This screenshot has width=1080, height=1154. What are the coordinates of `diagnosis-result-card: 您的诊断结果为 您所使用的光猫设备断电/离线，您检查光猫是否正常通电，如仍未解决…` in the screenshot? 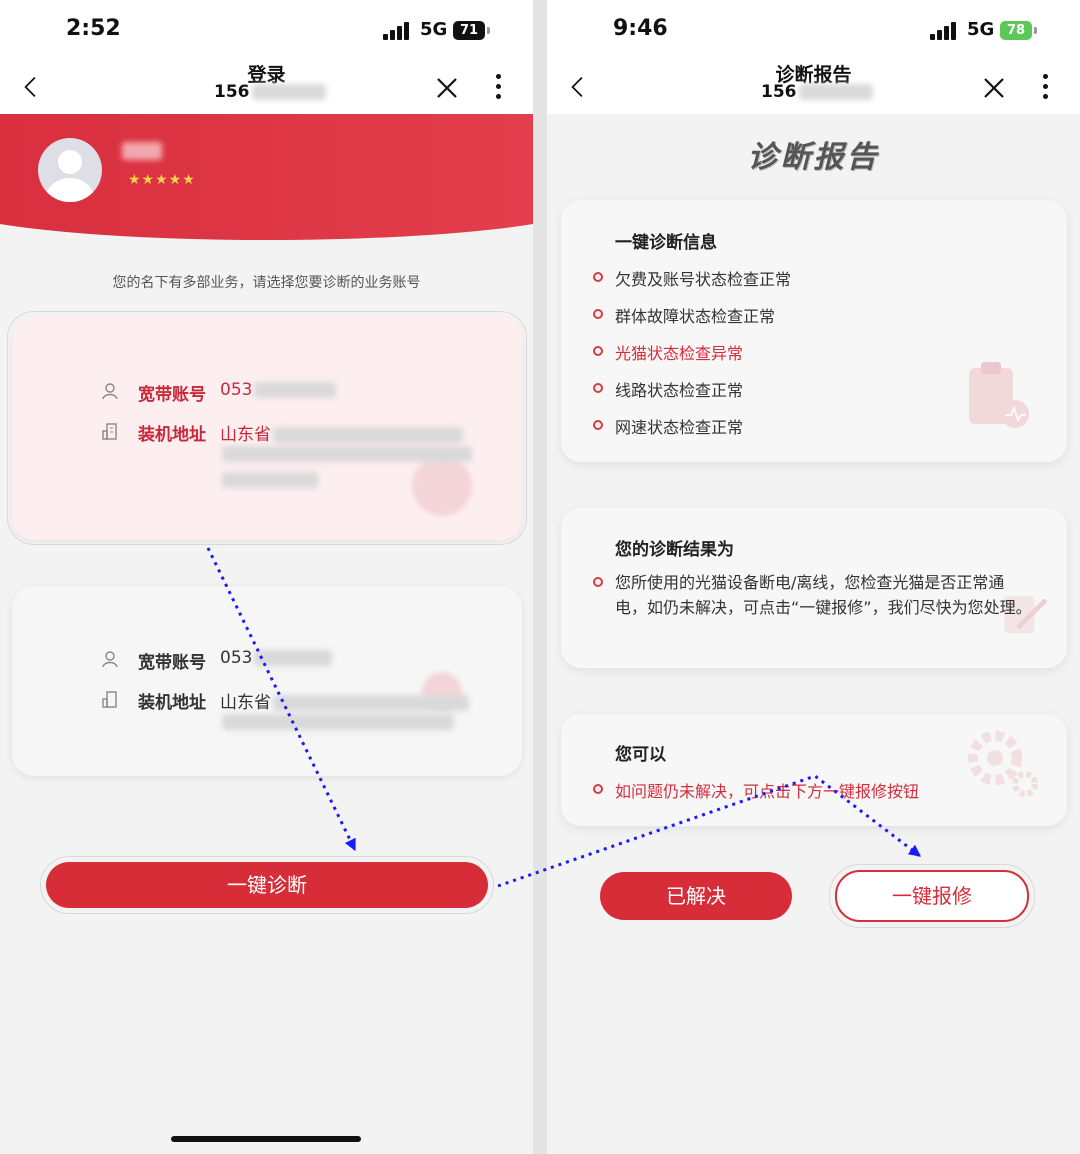 It's located at (814, 588).